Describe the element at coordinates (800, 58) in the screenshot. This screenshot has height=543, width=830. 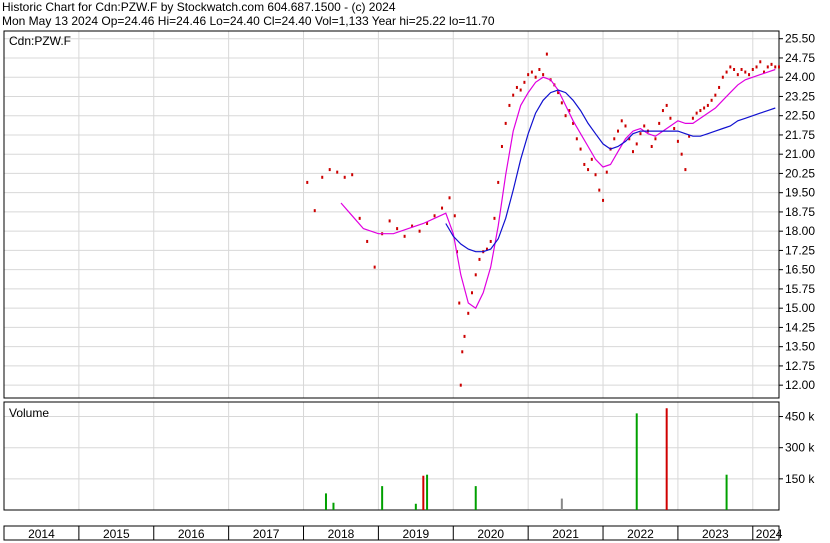
I see `price-tick-label: 24.75` at that location.